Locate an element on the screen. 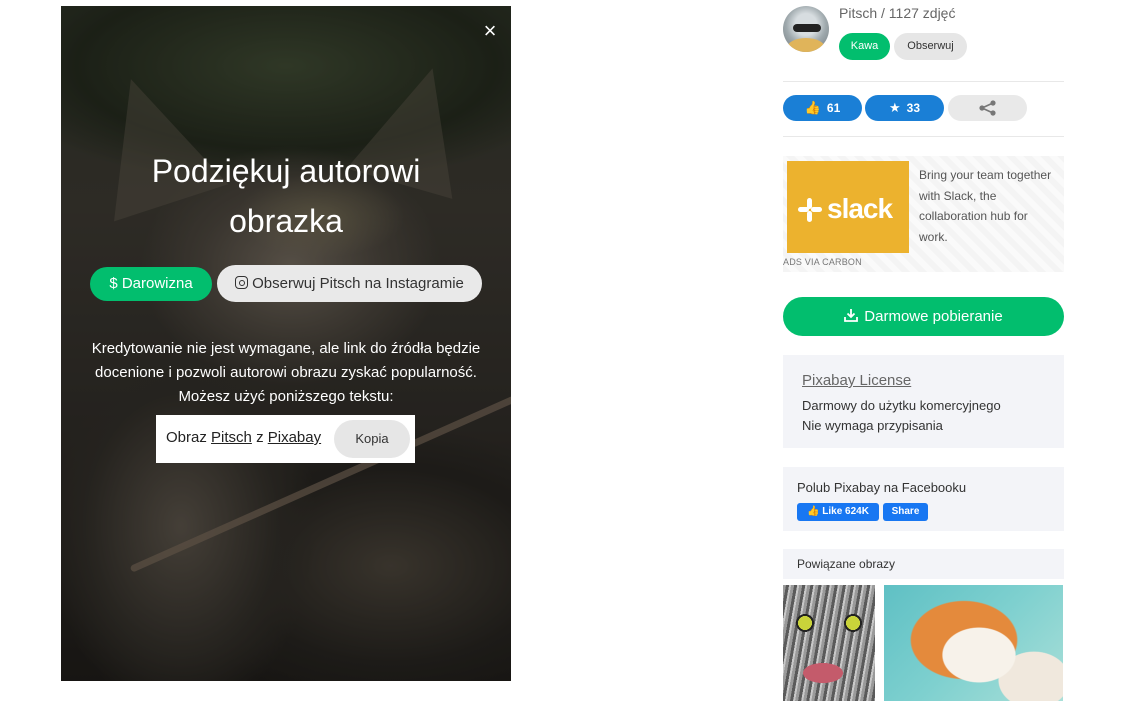 The width and height of the screenshot is (1130, 701). thank-author-title: Podziękuj autorowi obrazka is located at coordinates (286, 196).